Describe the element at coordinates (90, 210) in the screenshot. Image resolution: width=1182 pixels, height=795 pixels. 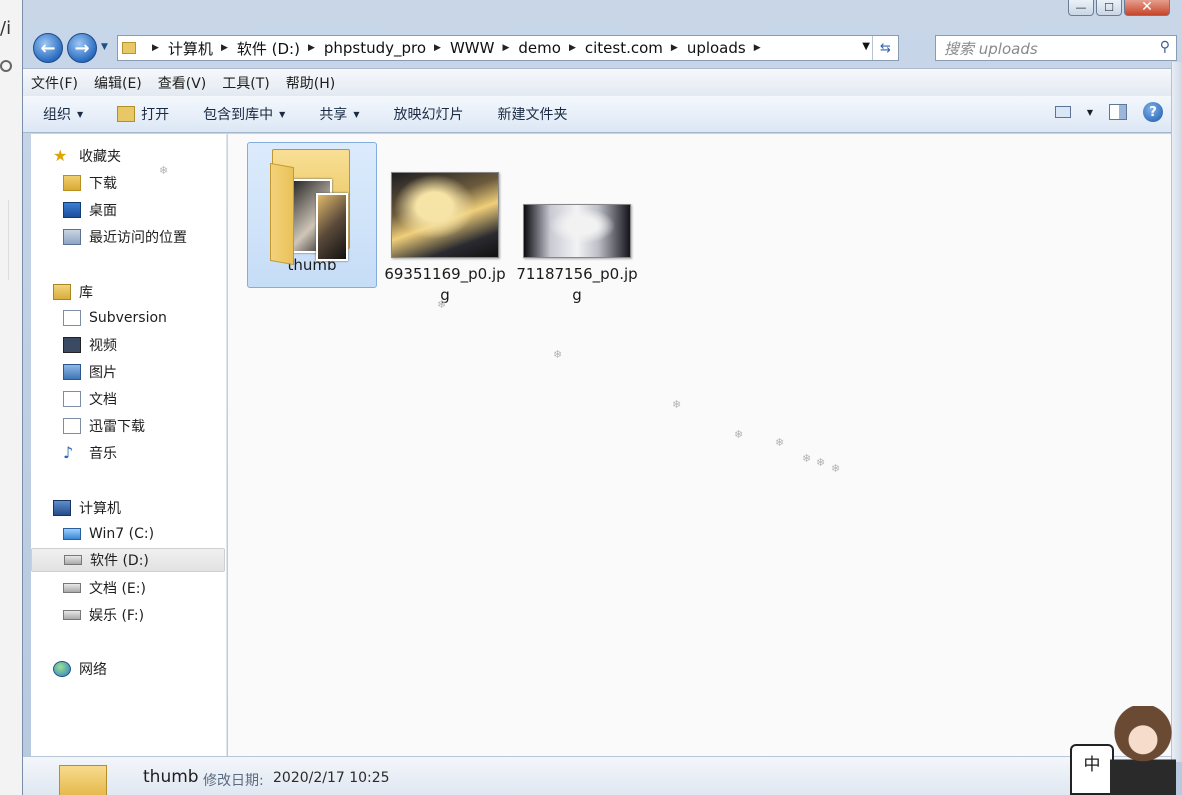
I see `nav-item-desktop: 桌面` at that location.